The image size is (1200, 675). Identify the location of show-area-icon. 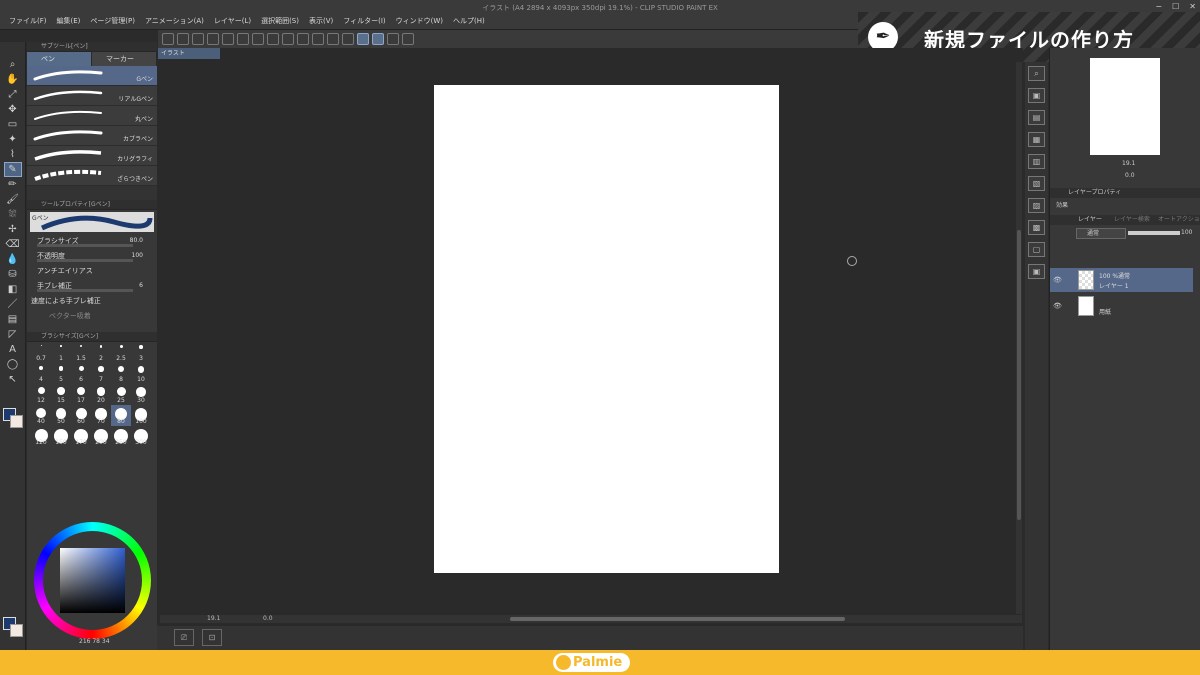
(333, 39).